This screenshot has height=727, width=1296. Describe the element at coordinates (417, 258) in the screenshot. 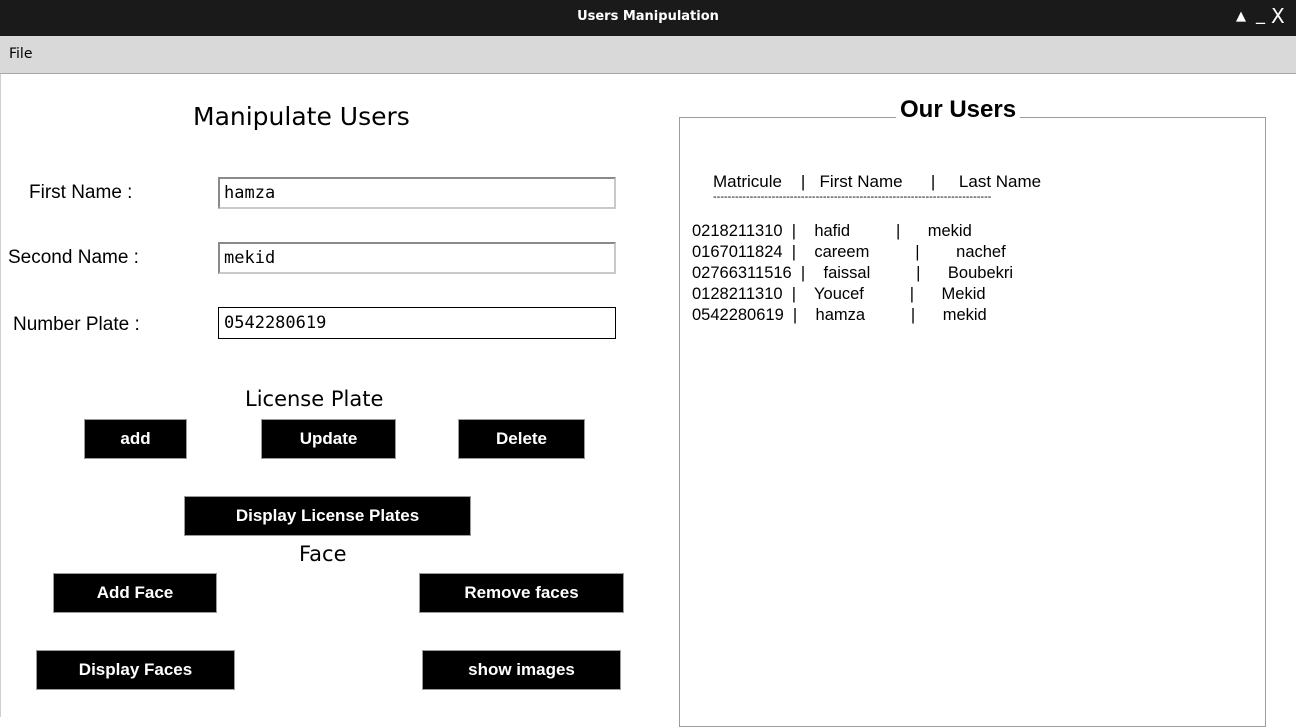

I see `second-name-input` at that location.